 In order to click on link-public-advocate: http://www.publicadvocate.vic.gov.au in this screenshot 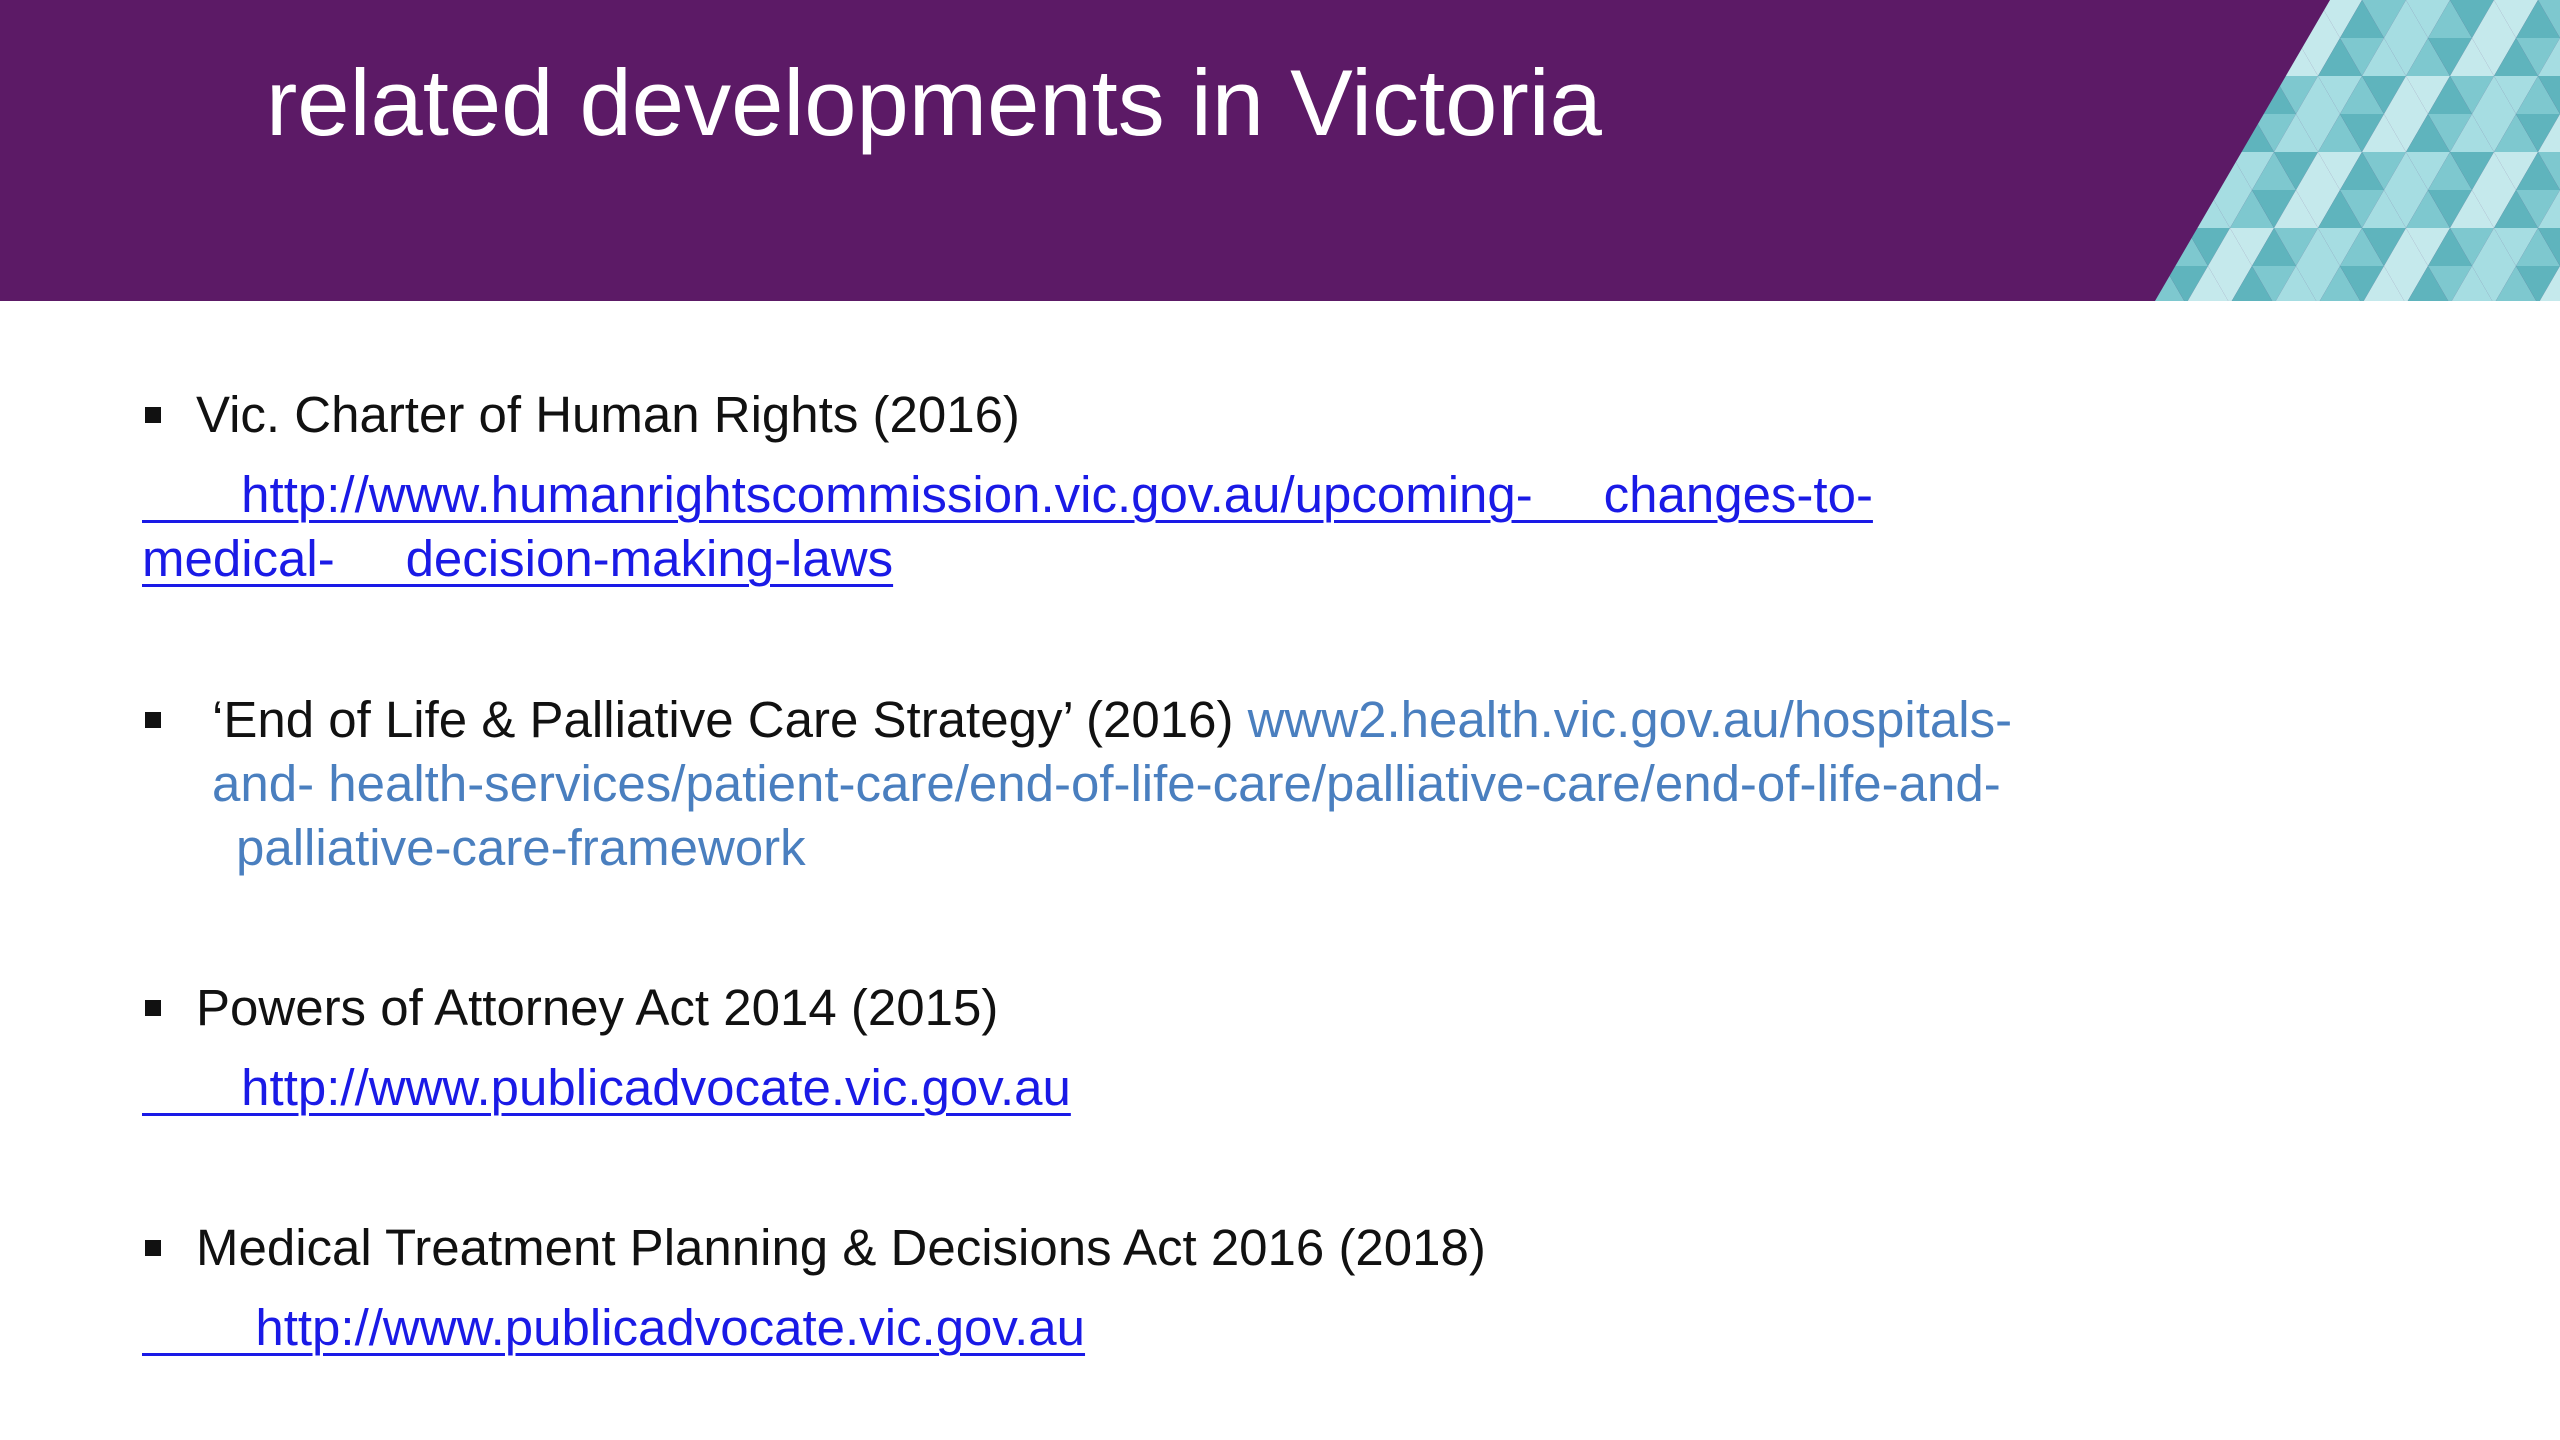, I will do `click(606, 1088)`.